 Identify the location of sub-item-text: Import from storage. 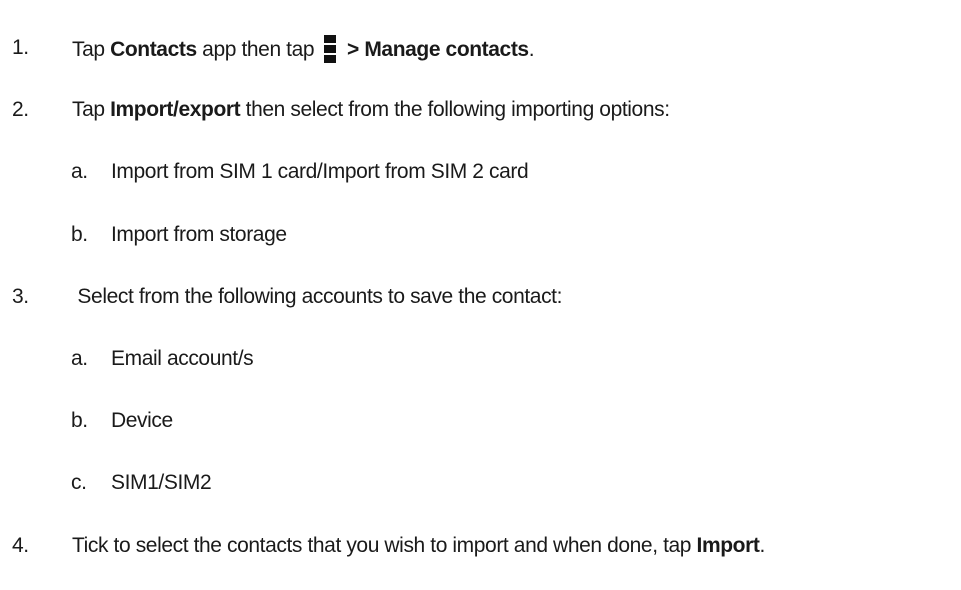
(199, 234).